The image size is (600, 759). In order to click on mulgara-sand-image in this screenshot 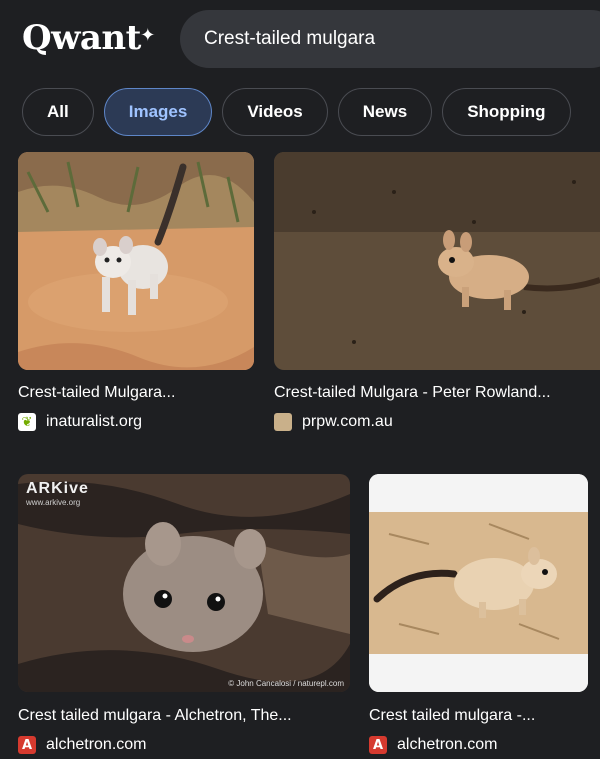, I will do `click(478, 583)`.